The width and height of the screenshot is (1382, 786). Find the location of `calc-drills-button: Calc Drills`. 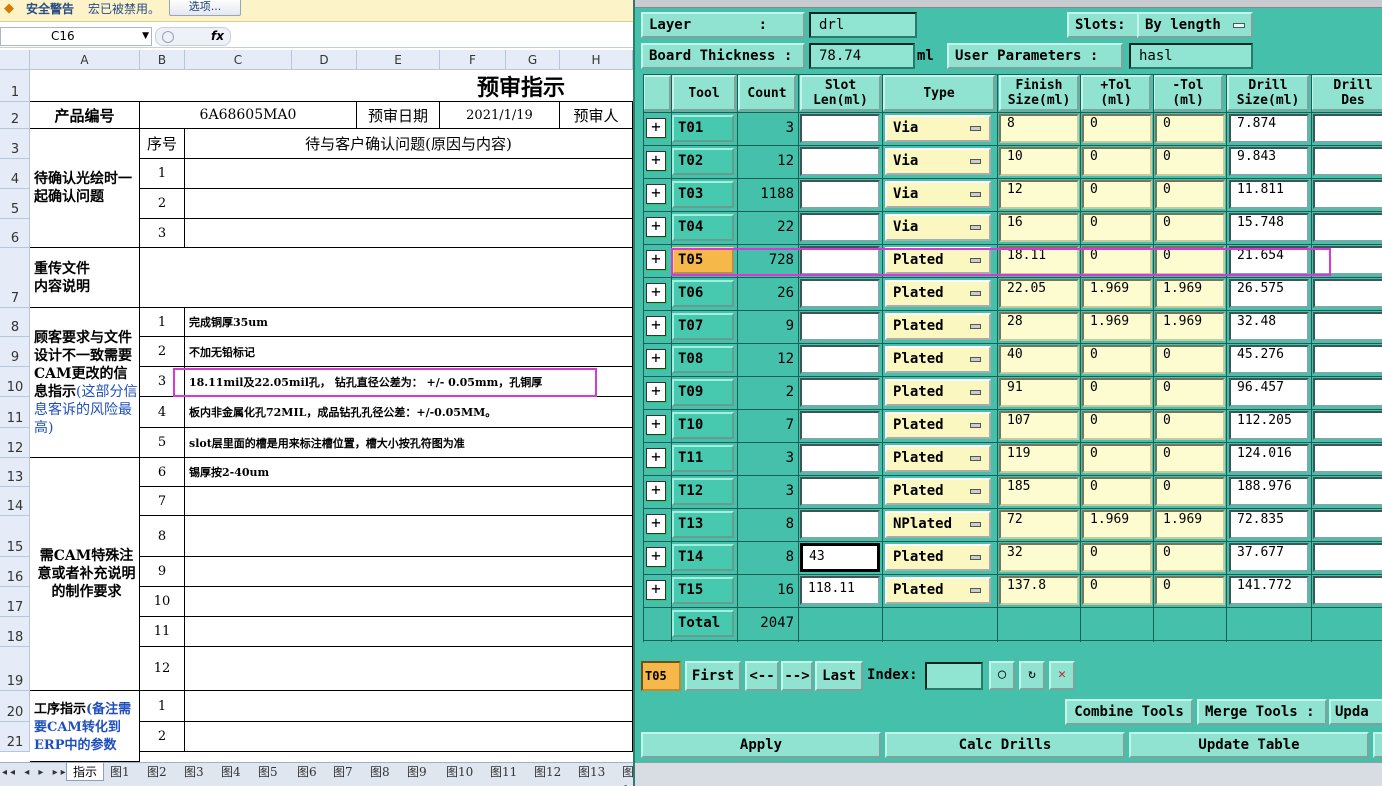

calc-drills-button: Calc Drills is located at coordinates (1005, 745).